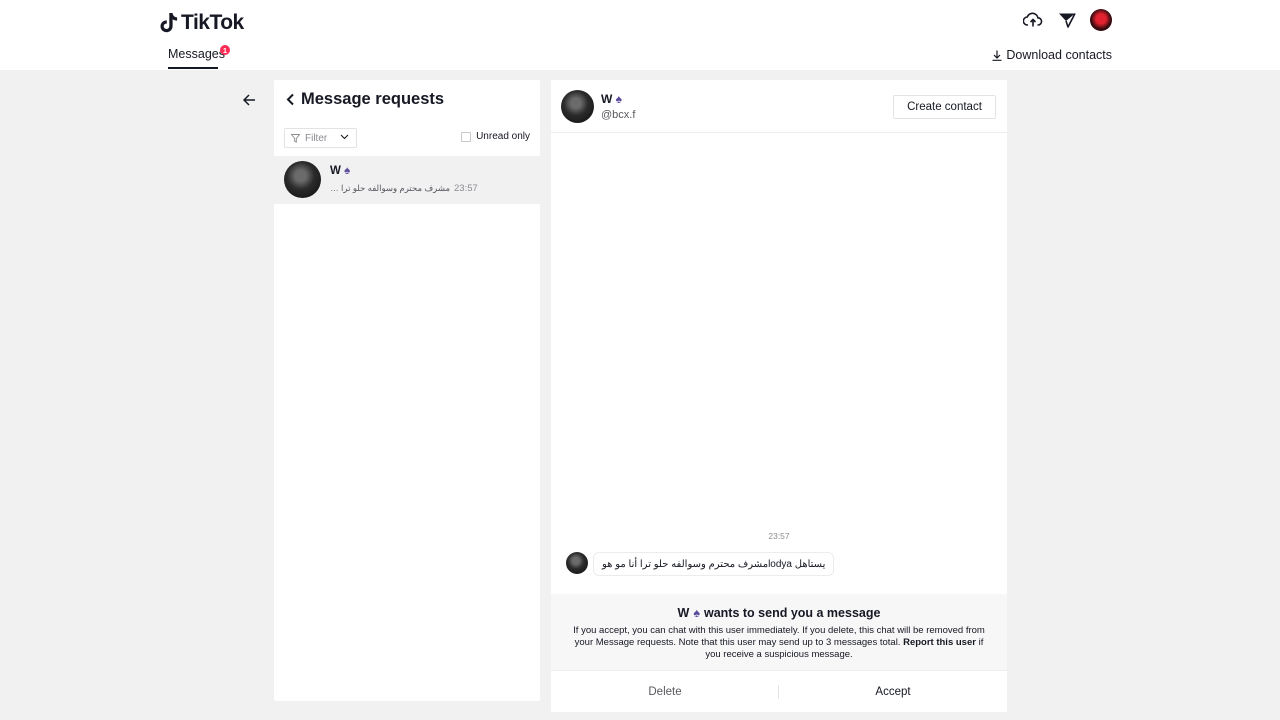 This screenshot has width=1280, height=720. What do you see at coordinates (373, 99) in the screenshot?
I see `panel-title: Message requests` at bounding box center [373, 99].